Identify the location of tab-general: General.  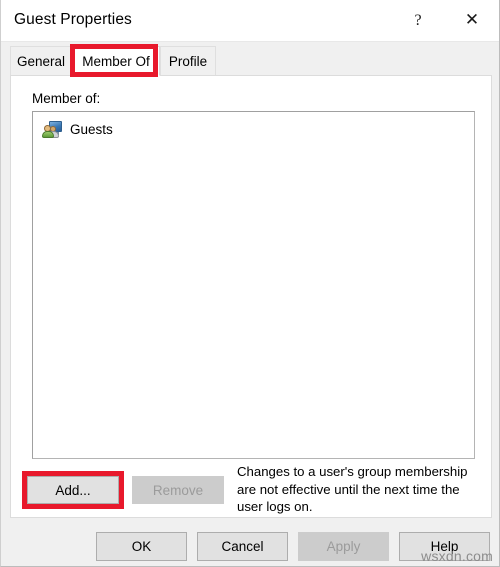
(41, 61).